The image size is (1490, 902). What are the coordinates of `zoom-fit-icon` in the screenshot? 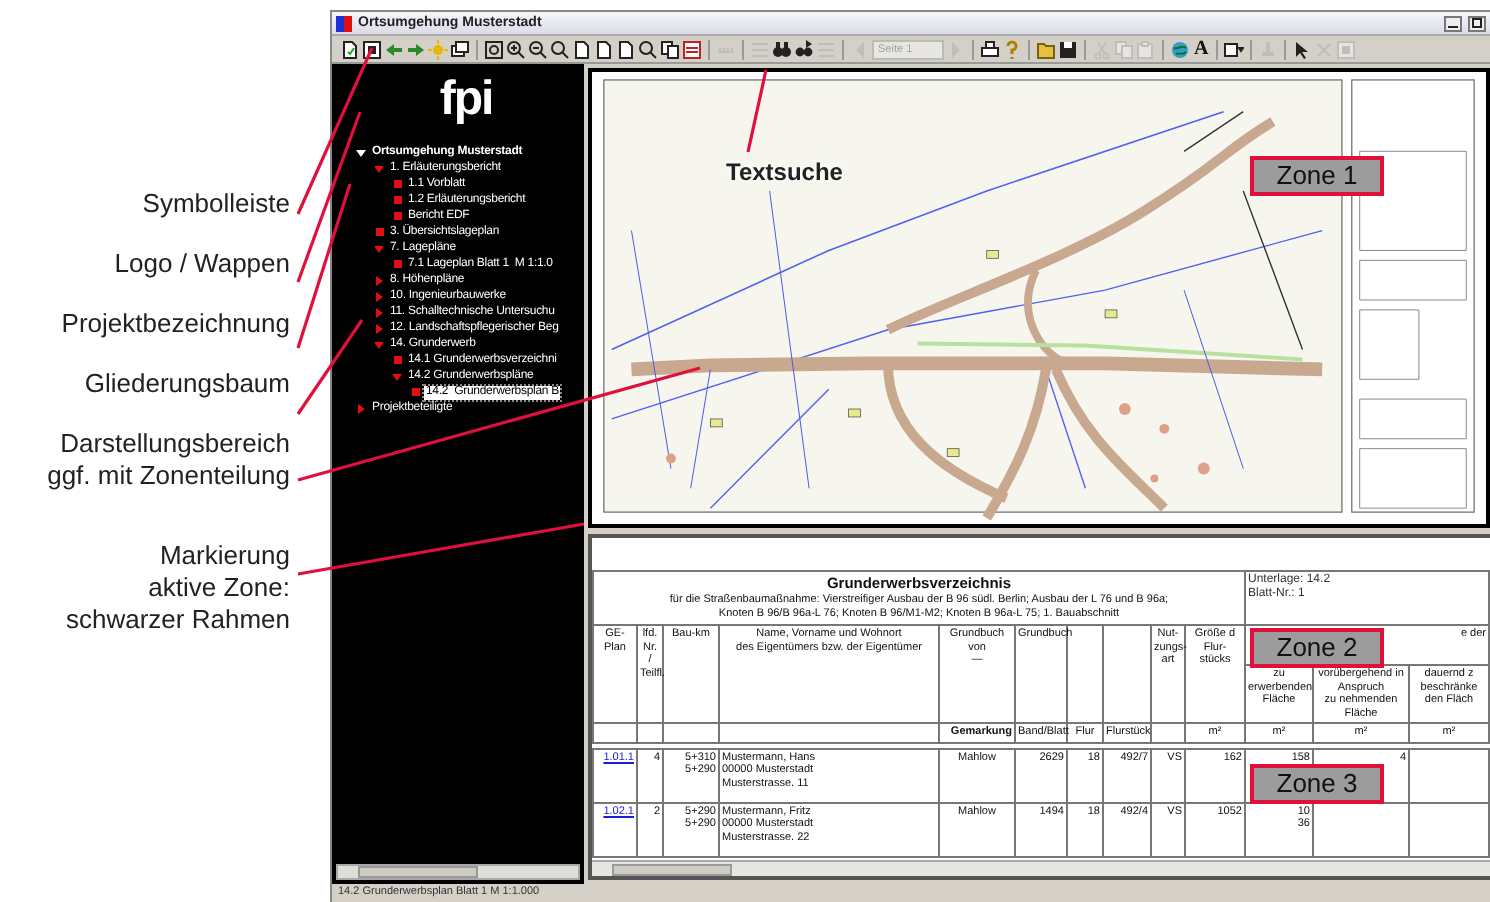 It's located at (494, 49).